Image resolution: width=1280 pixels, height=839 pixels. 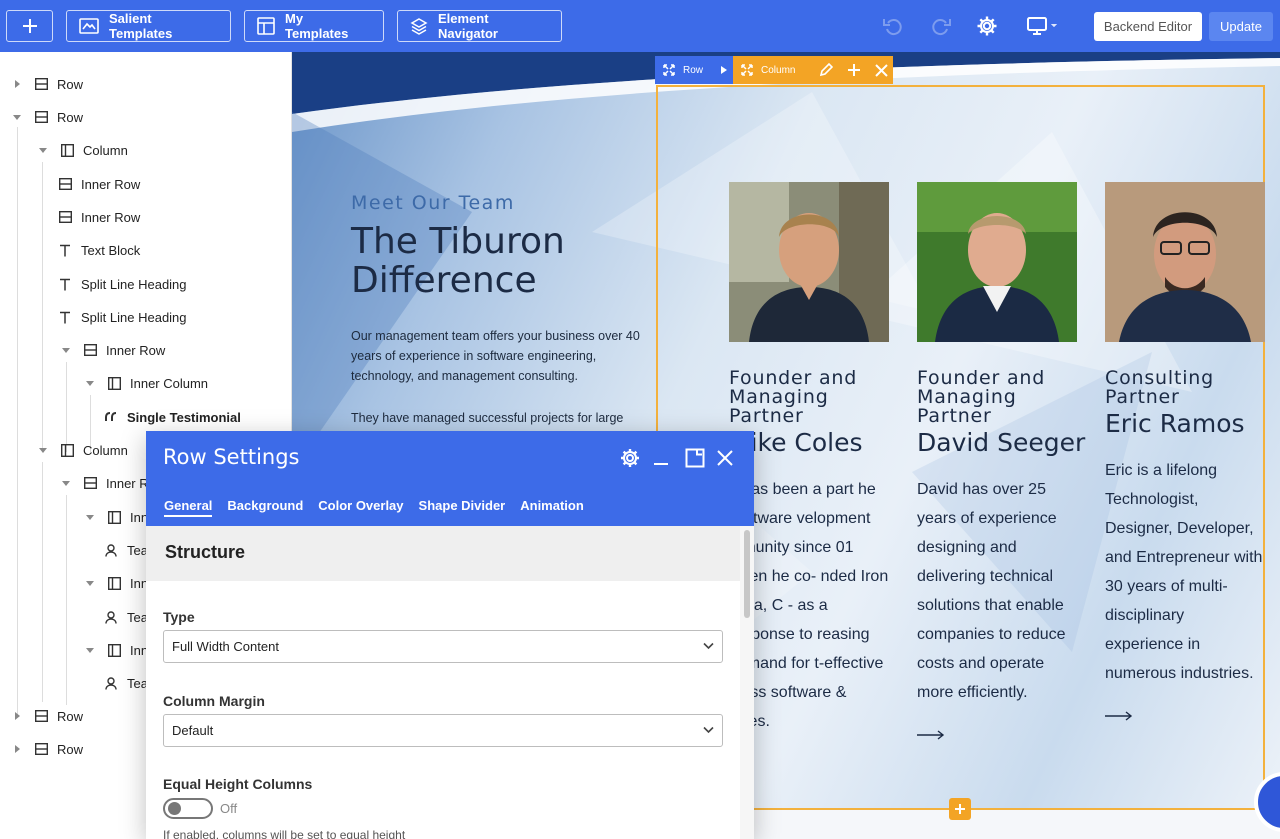 What do you see at coordinates (42, 582) in the screenshot?
I see `tree-guide-line` at bounding box center [42, 582].